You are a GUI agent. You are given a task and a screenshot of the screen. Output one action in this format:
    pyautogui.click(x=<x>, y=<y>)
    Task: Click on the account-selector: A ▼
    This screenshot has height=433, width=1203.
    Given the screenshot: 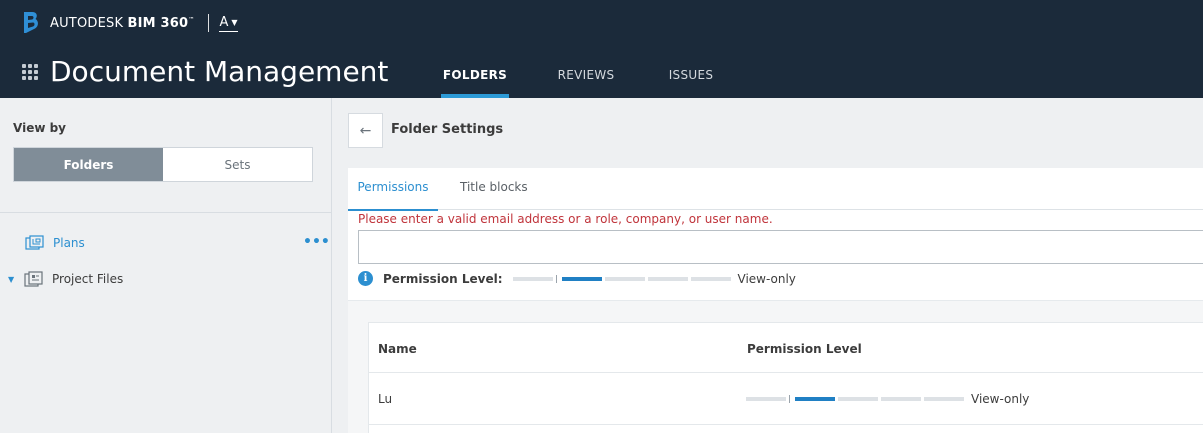 What is the action you would take?
    pyautogui.click(x=228, y=23)
    